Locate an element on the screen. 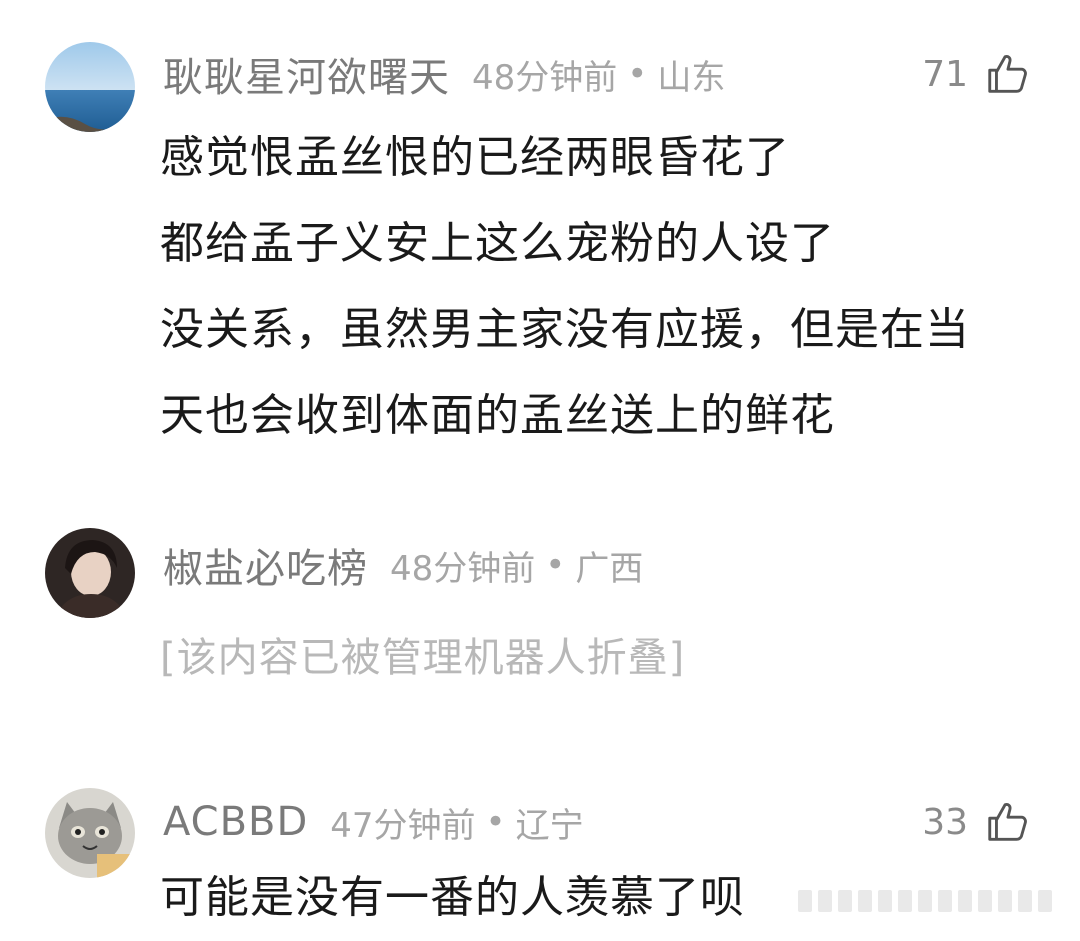 The height and width of the screenshot is (941, 1080). comment-meta: ACBBD 47分钟前 • 辽宁 is located at coordinates (373, 822).